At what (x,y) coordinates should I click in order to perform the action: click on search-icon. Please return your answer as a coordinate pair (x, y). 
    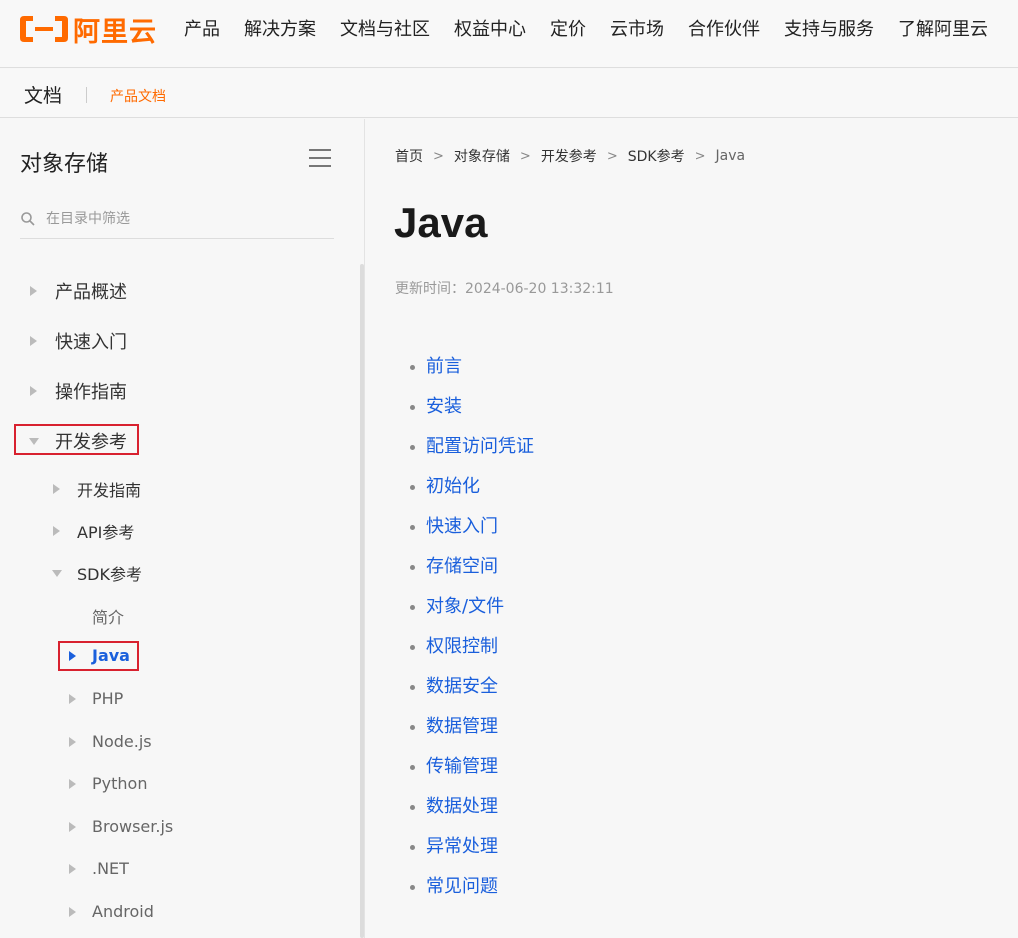
    Looking at the image, I should click on (28, 219).